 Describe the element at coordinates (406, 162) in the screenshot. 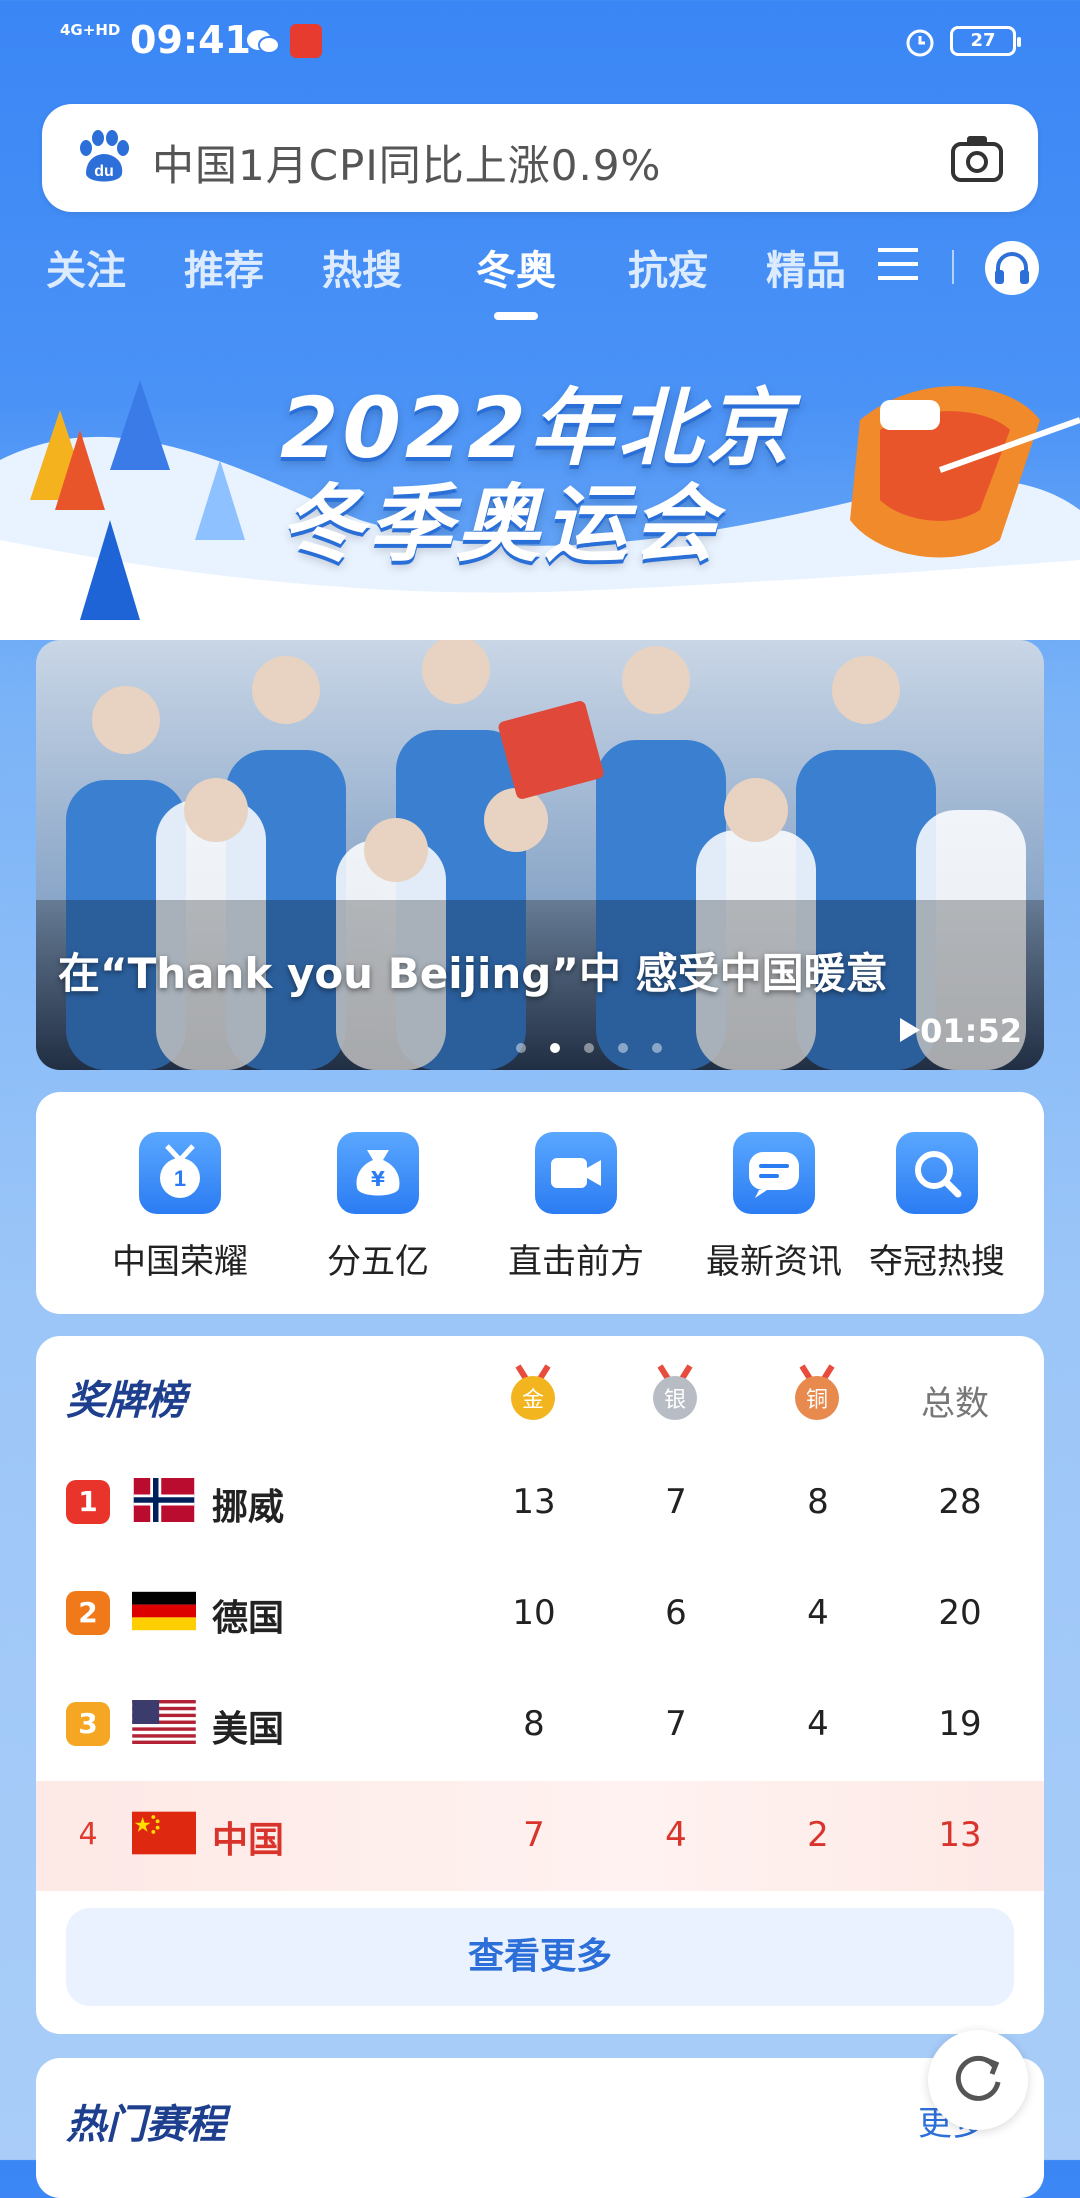

I see `search-input: 中国1月CPI同比上涨0.9%` at that location.